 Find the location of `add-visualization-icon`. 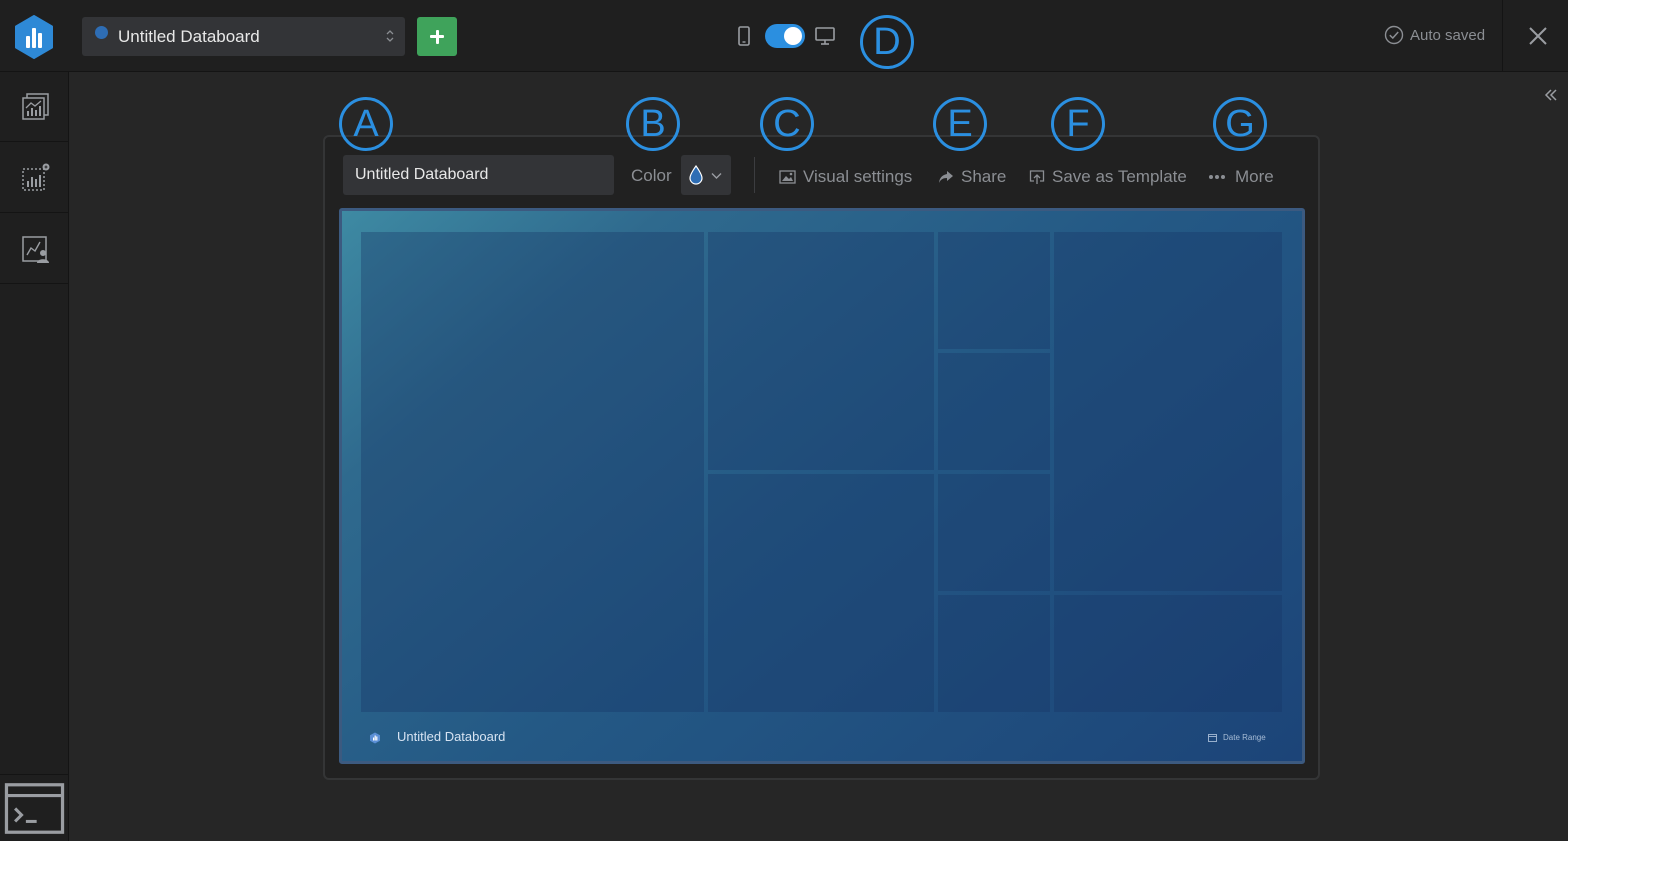

add-visualization-icon is located at coordinates (35, 177).